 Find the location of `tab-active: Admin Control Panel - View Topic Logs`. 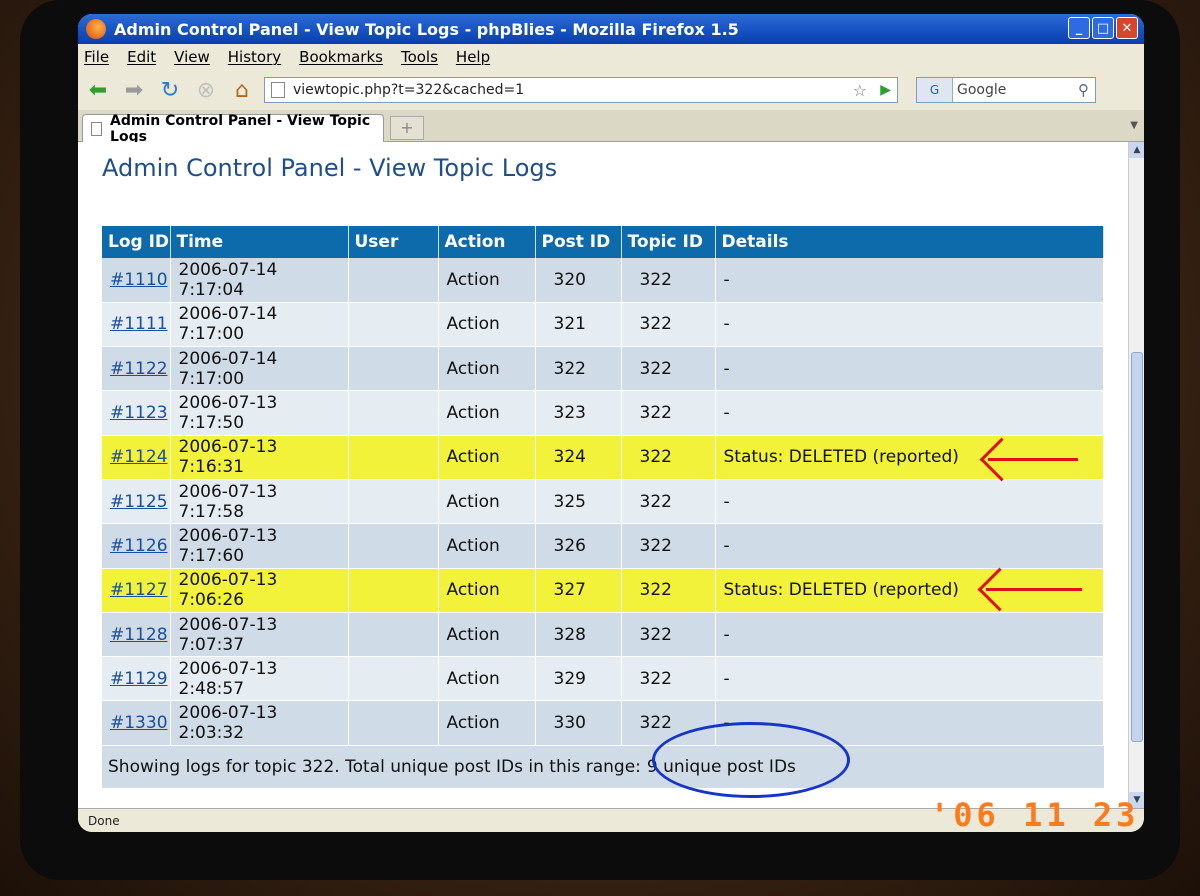

tab-active: Admin Control Panel - View Topic Logs is located at coordinates (233, 129).